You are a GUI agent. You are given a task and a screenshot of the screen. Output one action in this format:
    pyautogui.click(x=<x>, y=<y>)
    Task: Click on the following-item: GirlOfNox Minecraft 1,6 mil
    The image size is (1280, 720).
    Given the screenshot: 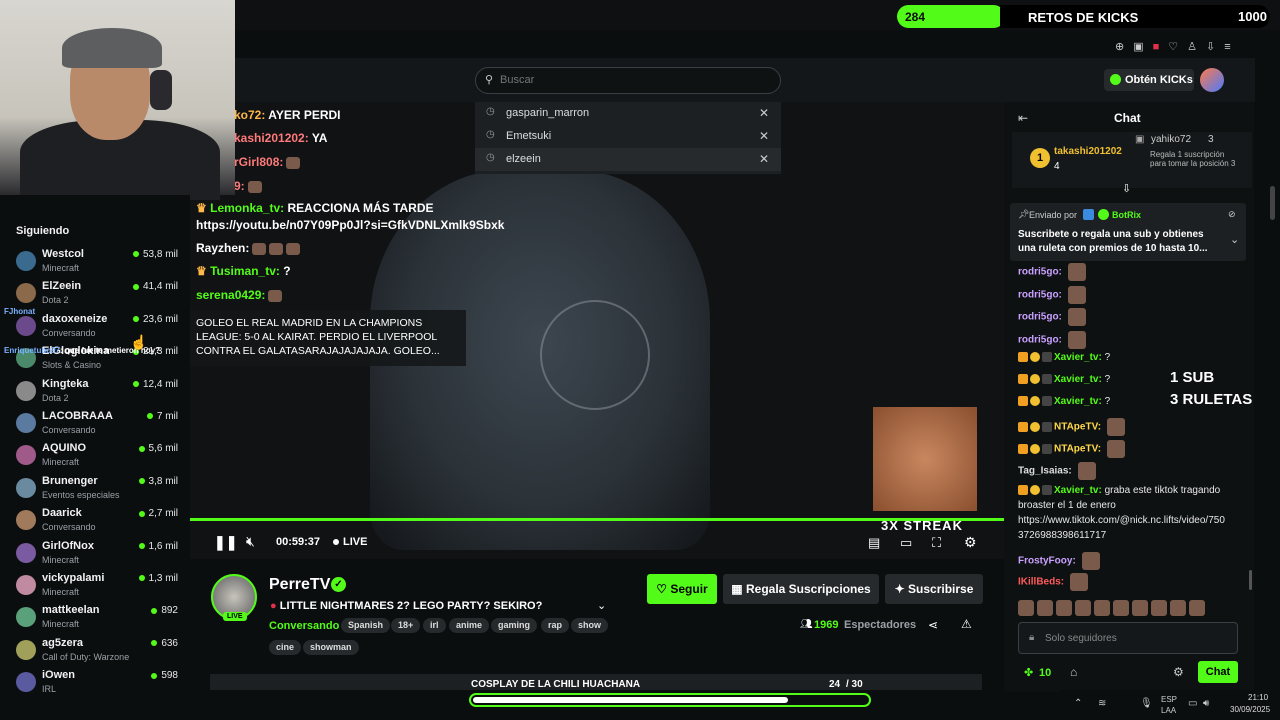 What is the action you would take?
    pyautogui.click(x=95, y=555)
    